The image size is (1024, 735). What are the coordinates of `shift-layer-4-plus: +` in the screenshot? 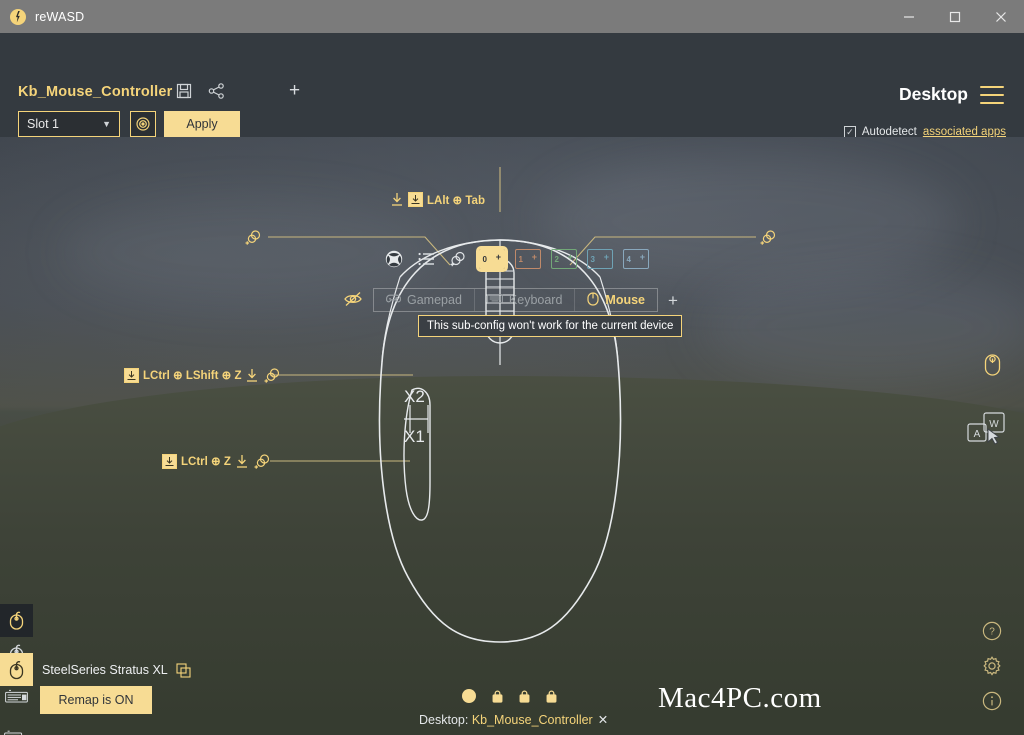 It's located at (642, 257).